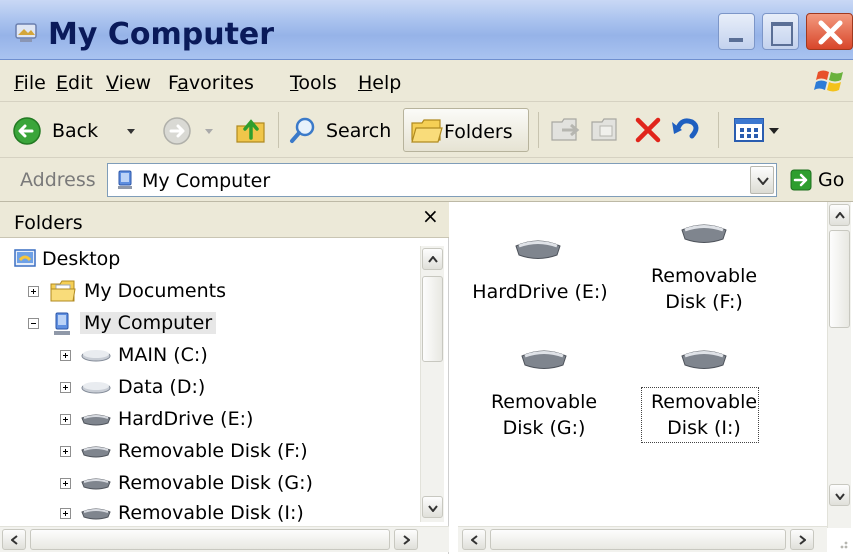 This screenshot has width=853, height=554. I want to click on search-button: Search, so click(341, 130).